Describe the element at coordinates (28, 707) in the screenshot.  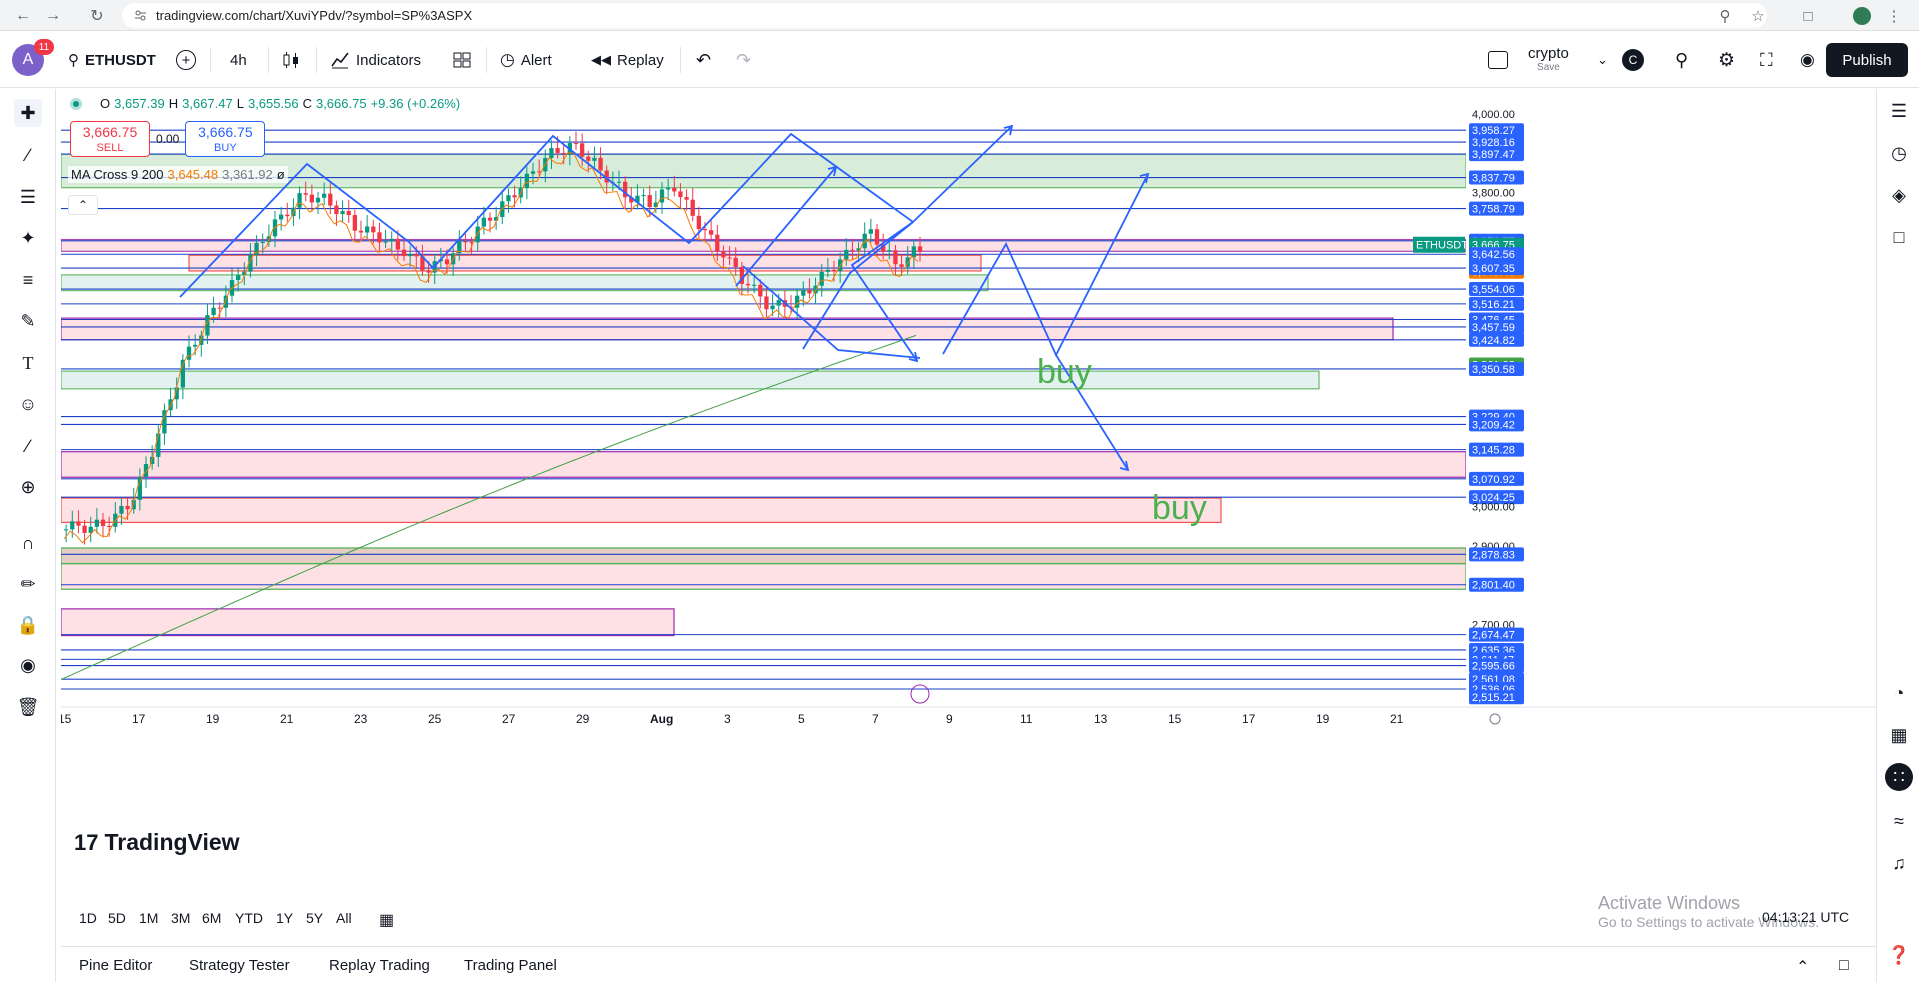
I see `trash-icon: 🗑` at that location.